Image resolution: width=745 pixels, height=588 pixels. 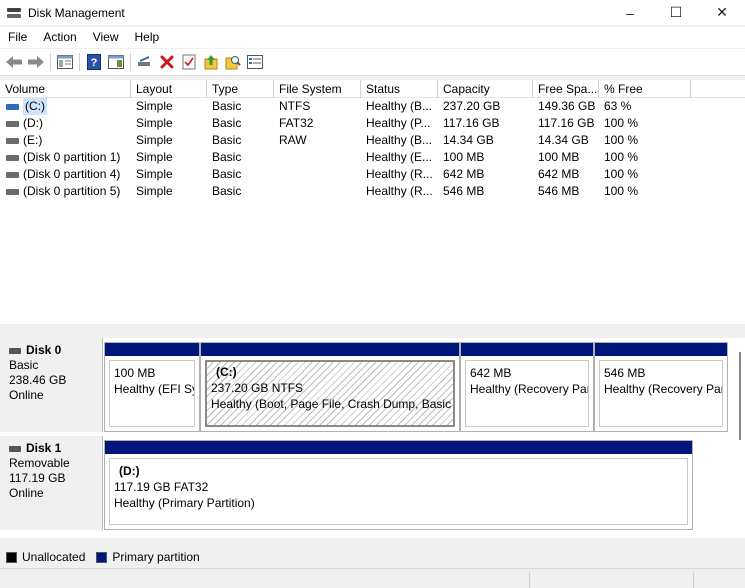 I want to click on volume-cell-free: 14.34 GB, so click(x=563, y=140).